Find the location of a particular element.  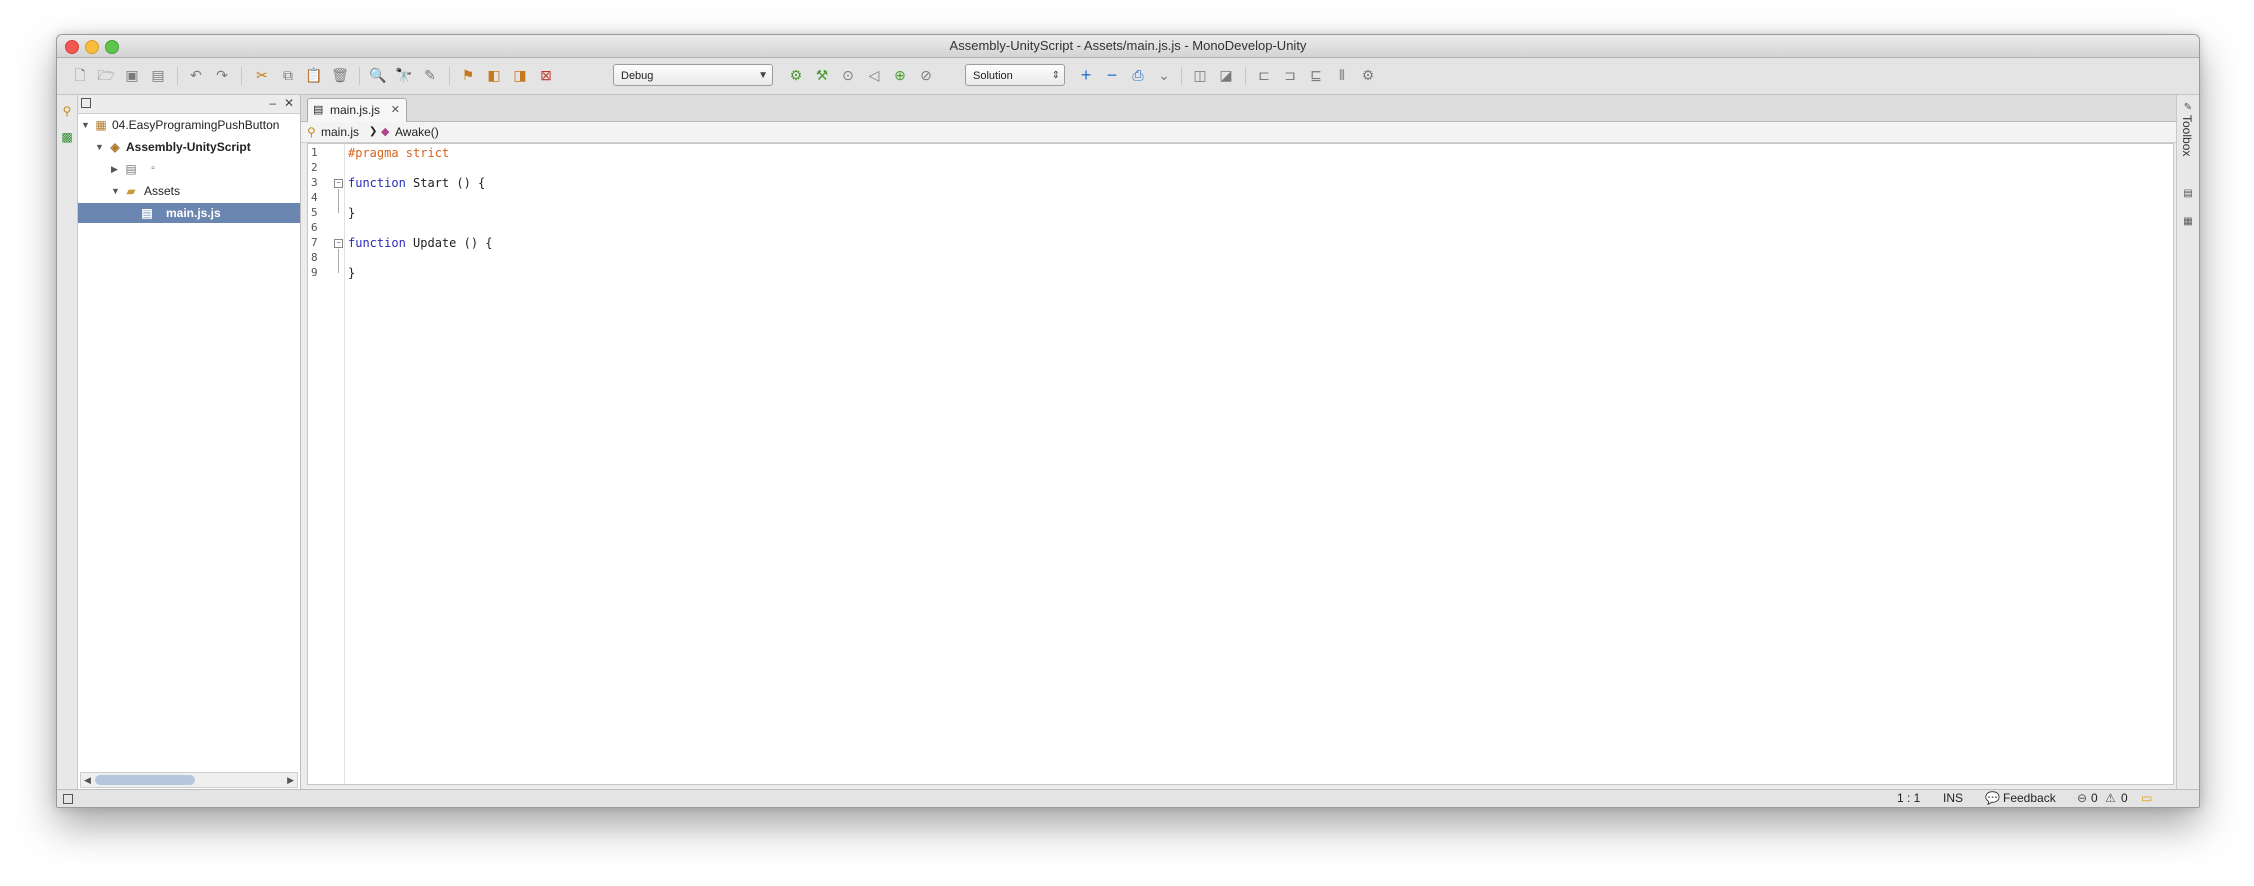

line-number: 7 is located at coordinates (314, 242).